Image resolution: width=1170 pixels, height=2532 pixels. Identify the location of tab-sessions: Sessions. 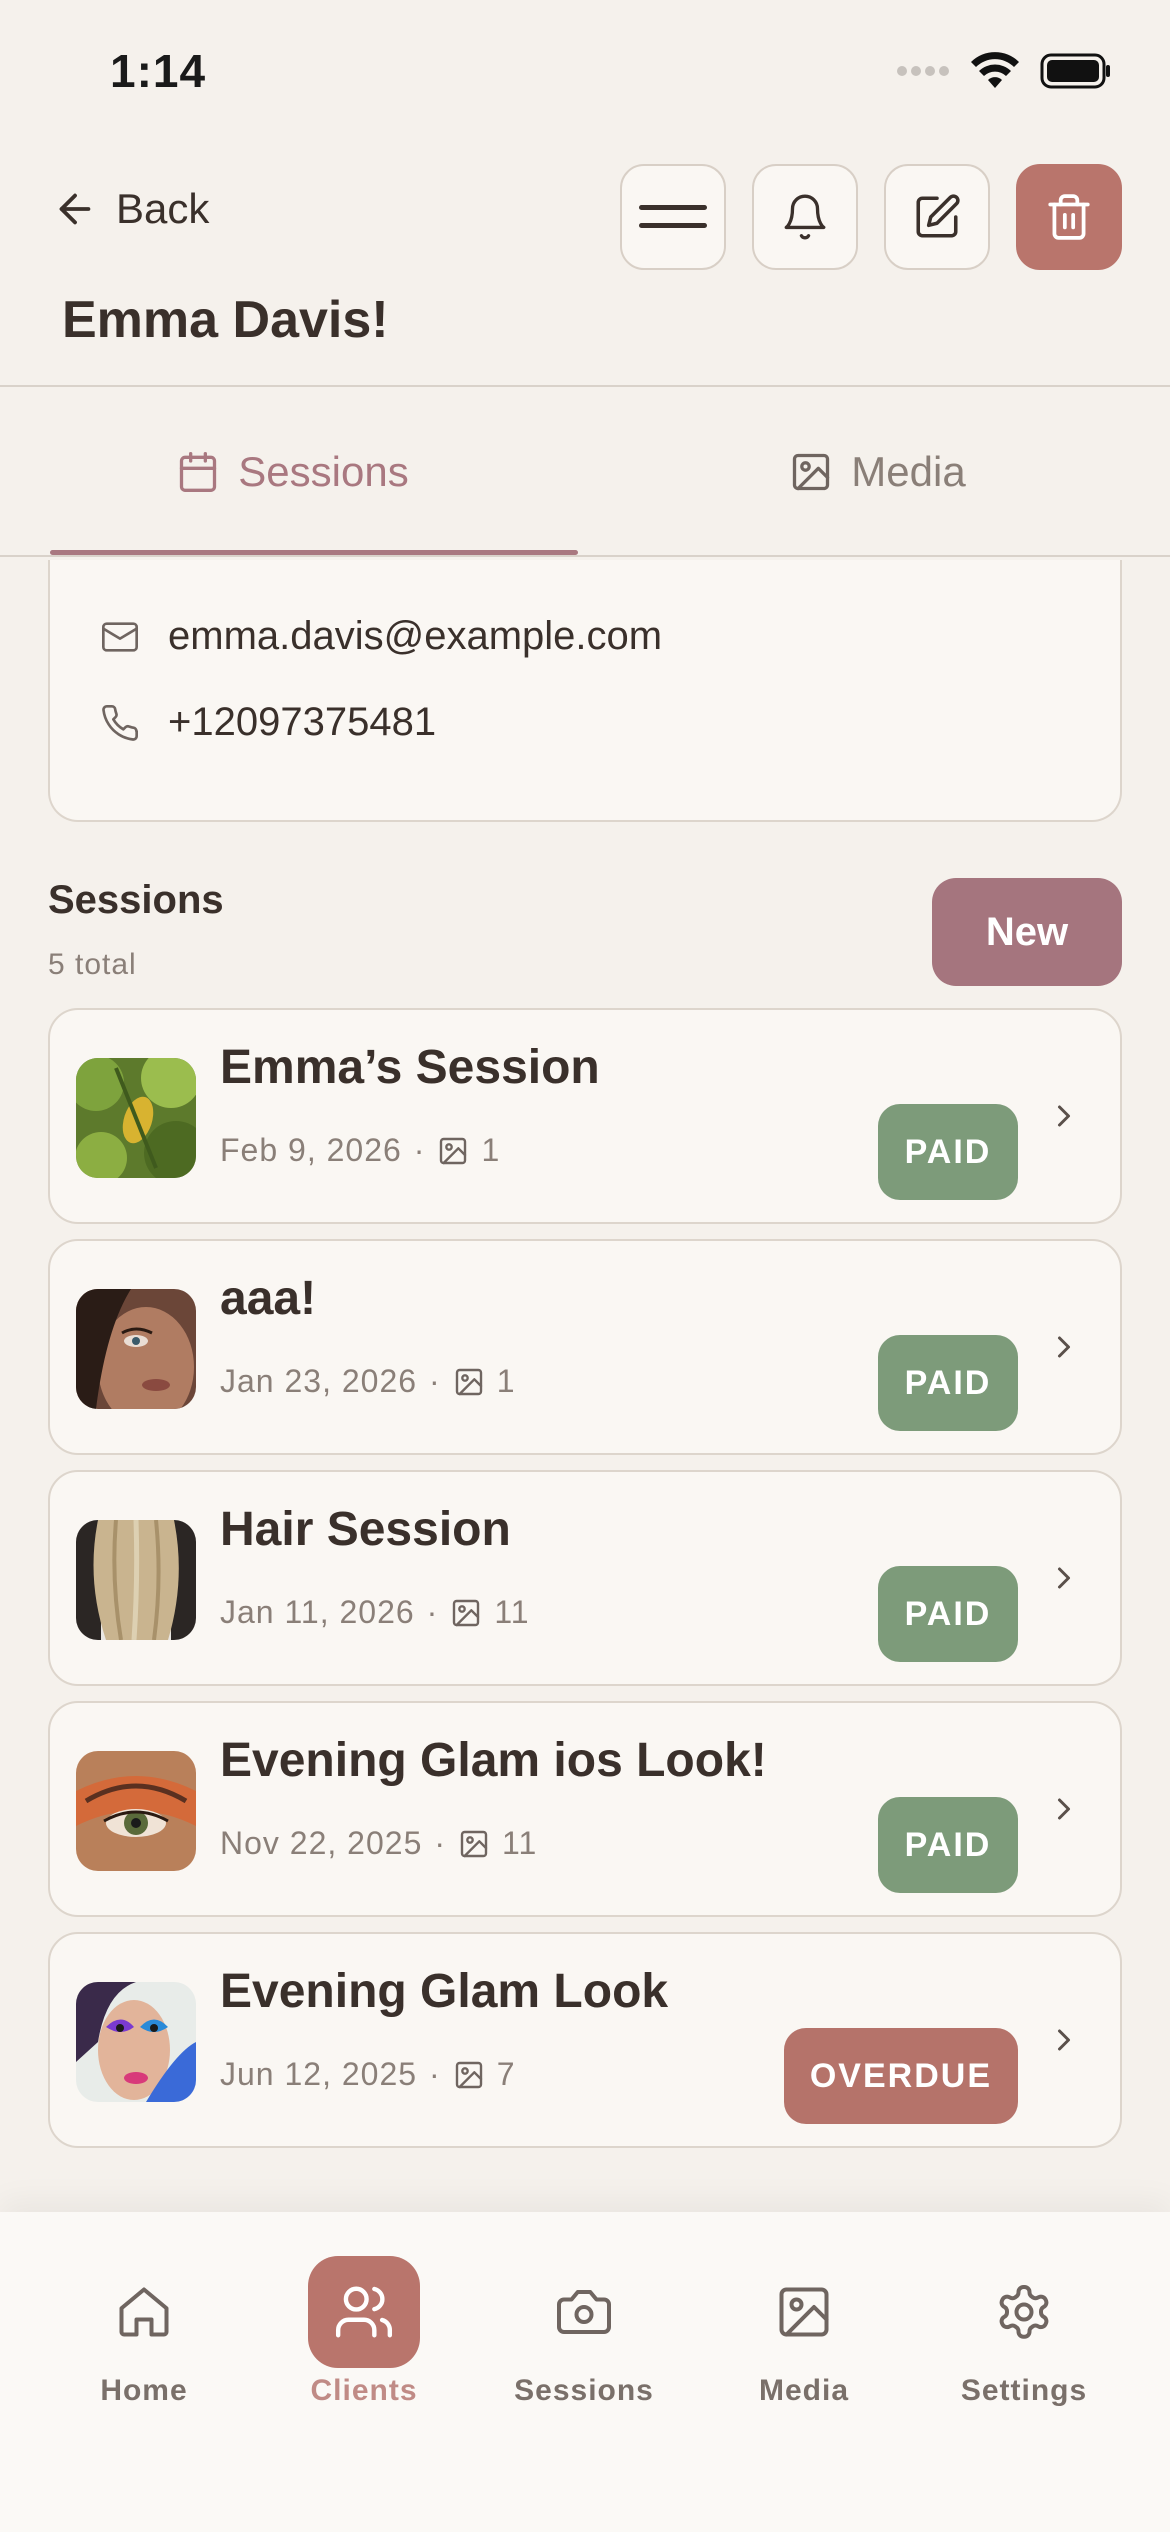
(292, 472).